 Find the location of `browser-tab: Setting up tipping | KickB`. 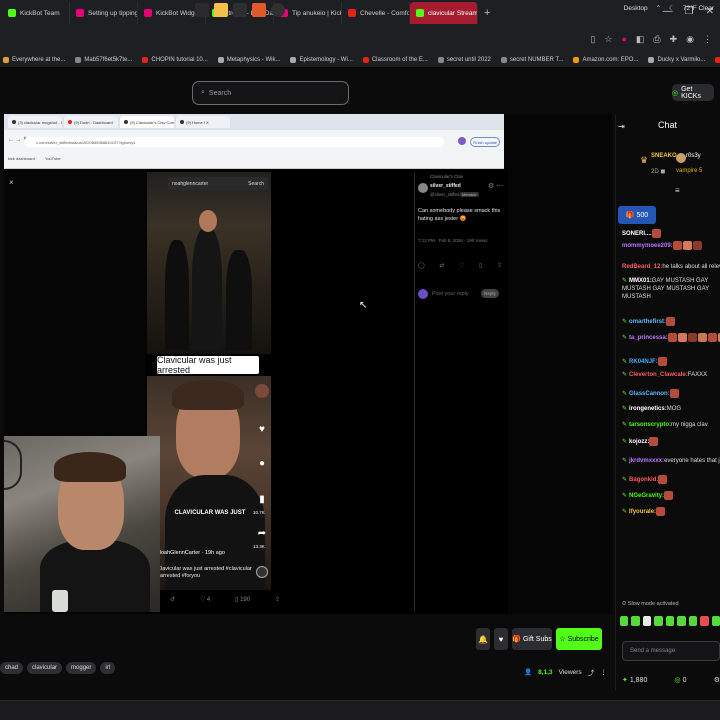

browser-tab: Setting up tipping | KickB is located at coordinates (104, 13).